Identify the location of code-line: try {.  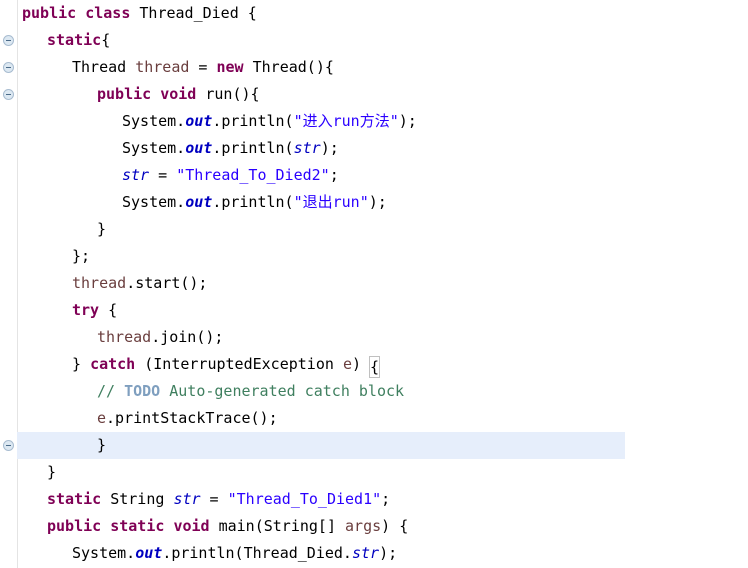
(67, 310).